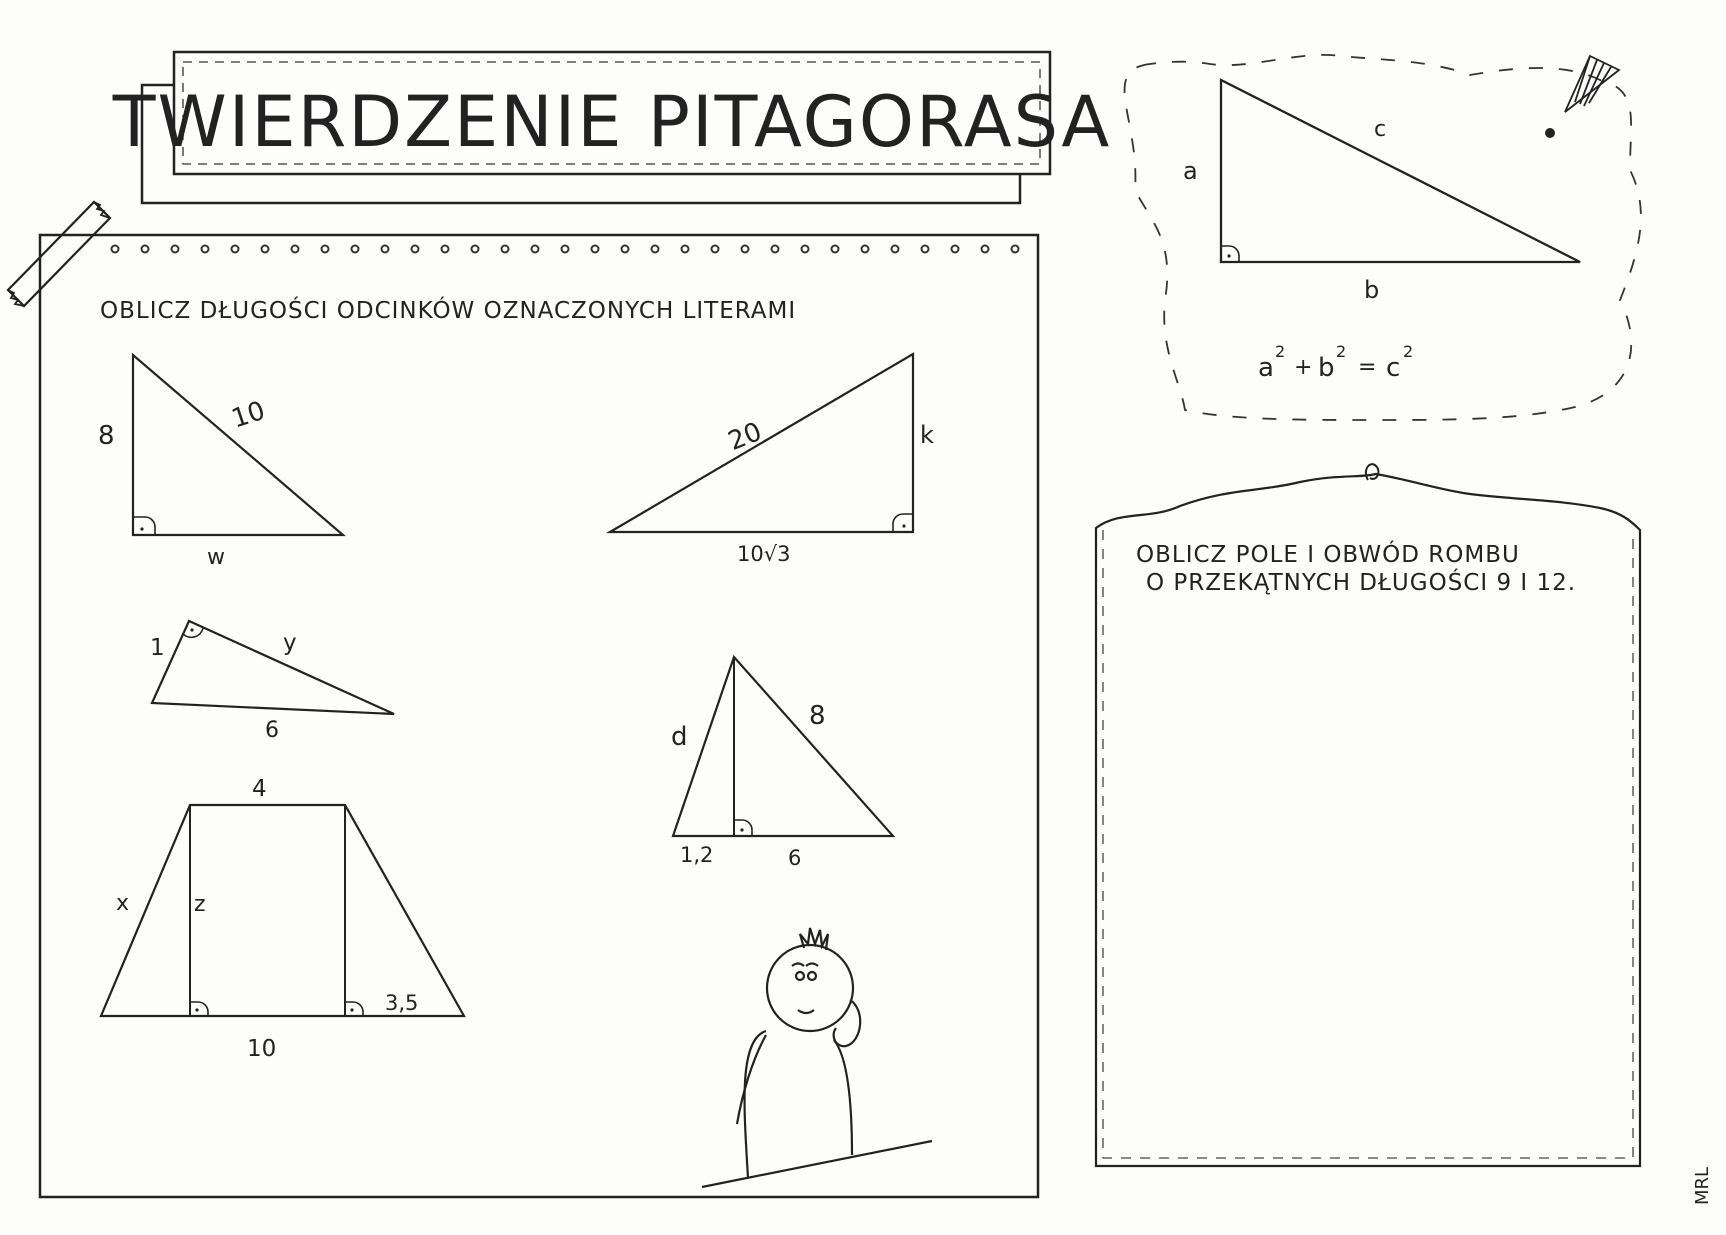 The image size is (1726, 1235). Describe the element at coordinates (59, 254) in the screenshot. I see `tape-strip` at that location.